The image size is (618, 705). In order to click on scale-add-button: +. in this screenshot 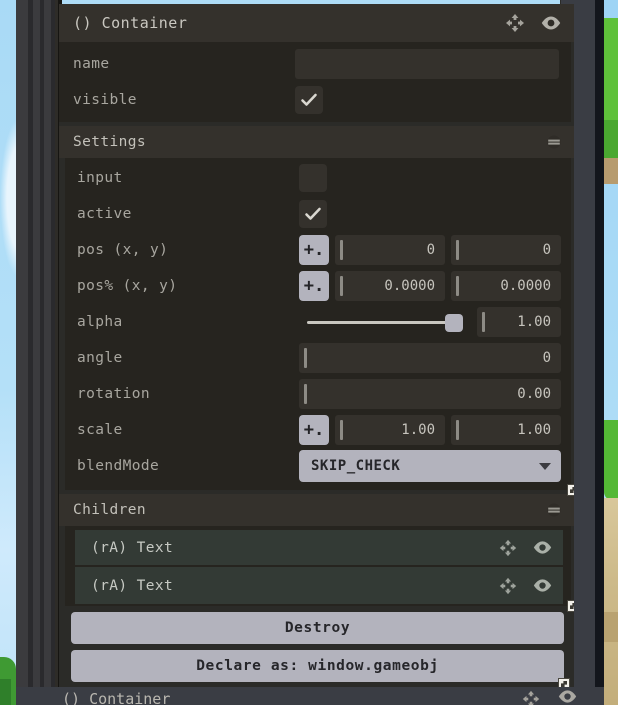, I will do `click(314, 430)`.